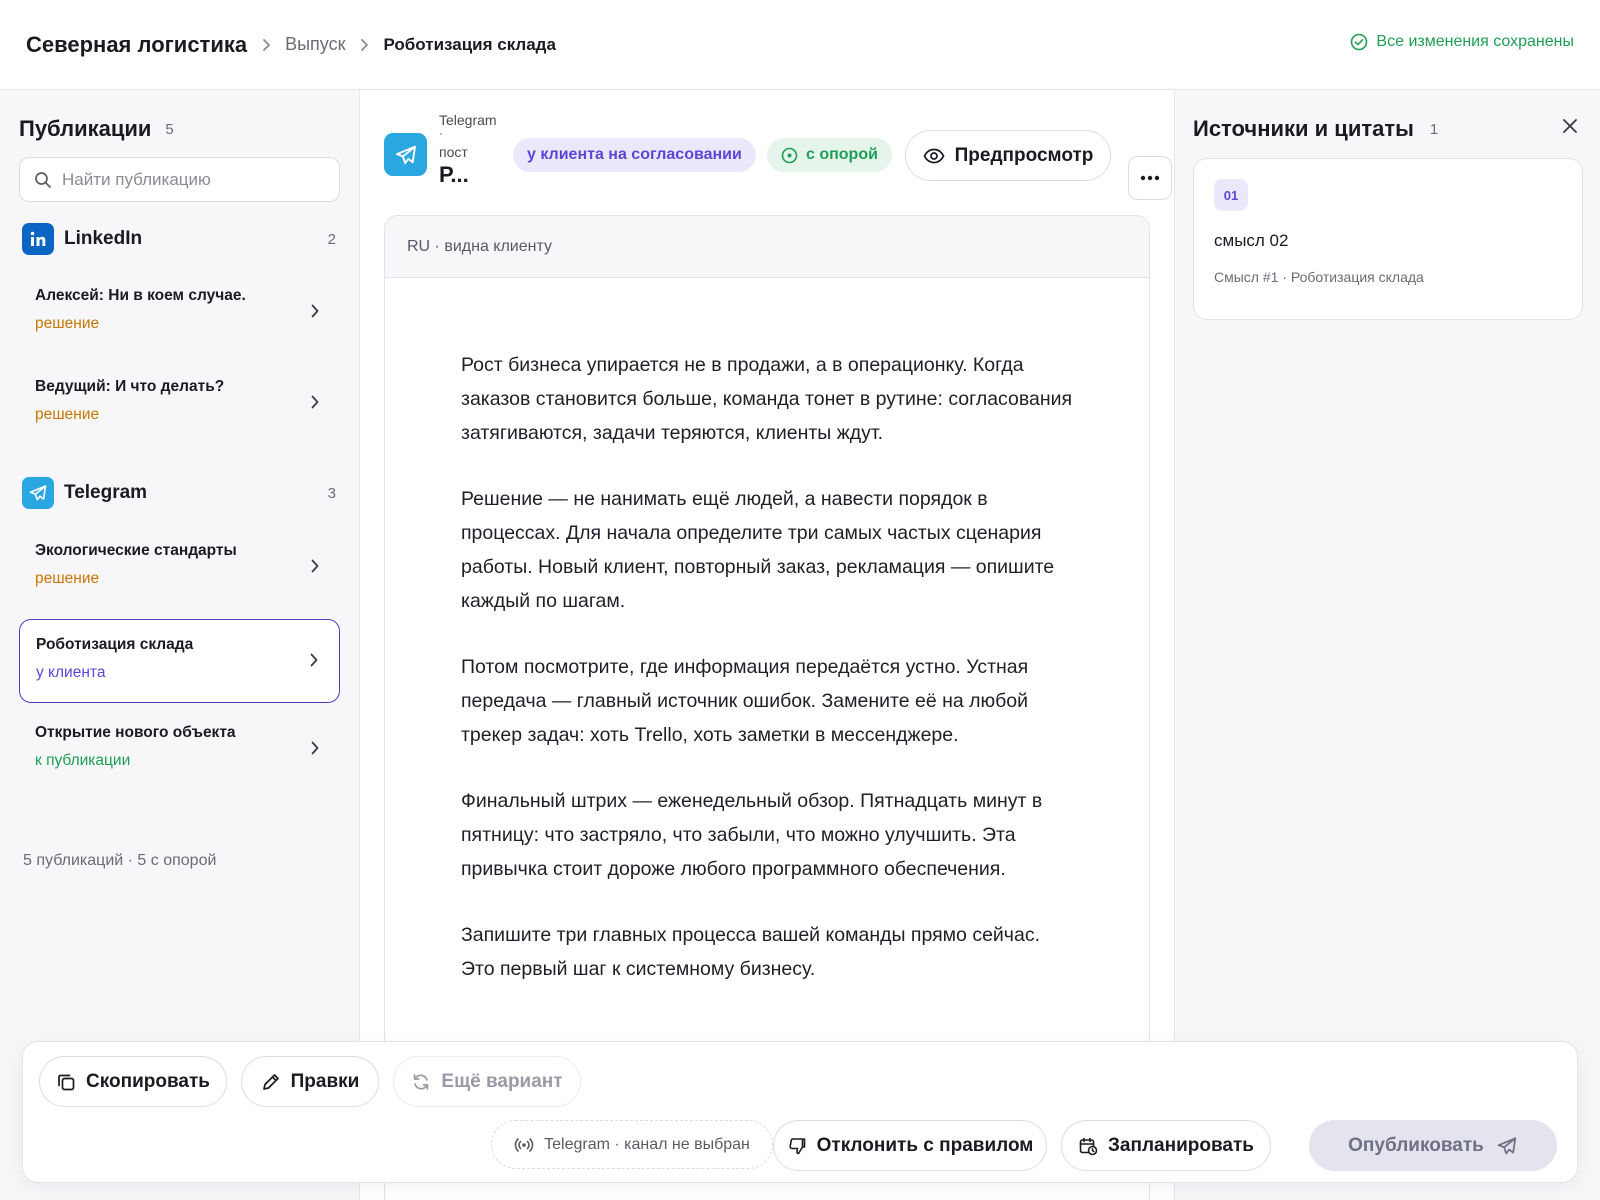 This screenshot has width=1600, height=1200. Describe the element at coordinates (797, 1145) in the screenshot. I see `thumbs-down-icon` at that location.